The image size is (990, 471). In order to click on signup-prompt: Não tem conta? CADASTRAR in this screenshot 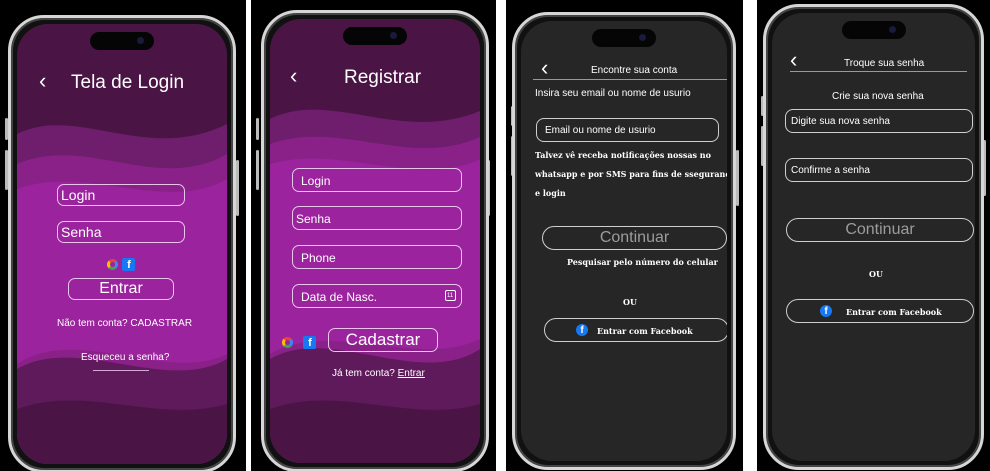, I will do `click(124, 323)`.